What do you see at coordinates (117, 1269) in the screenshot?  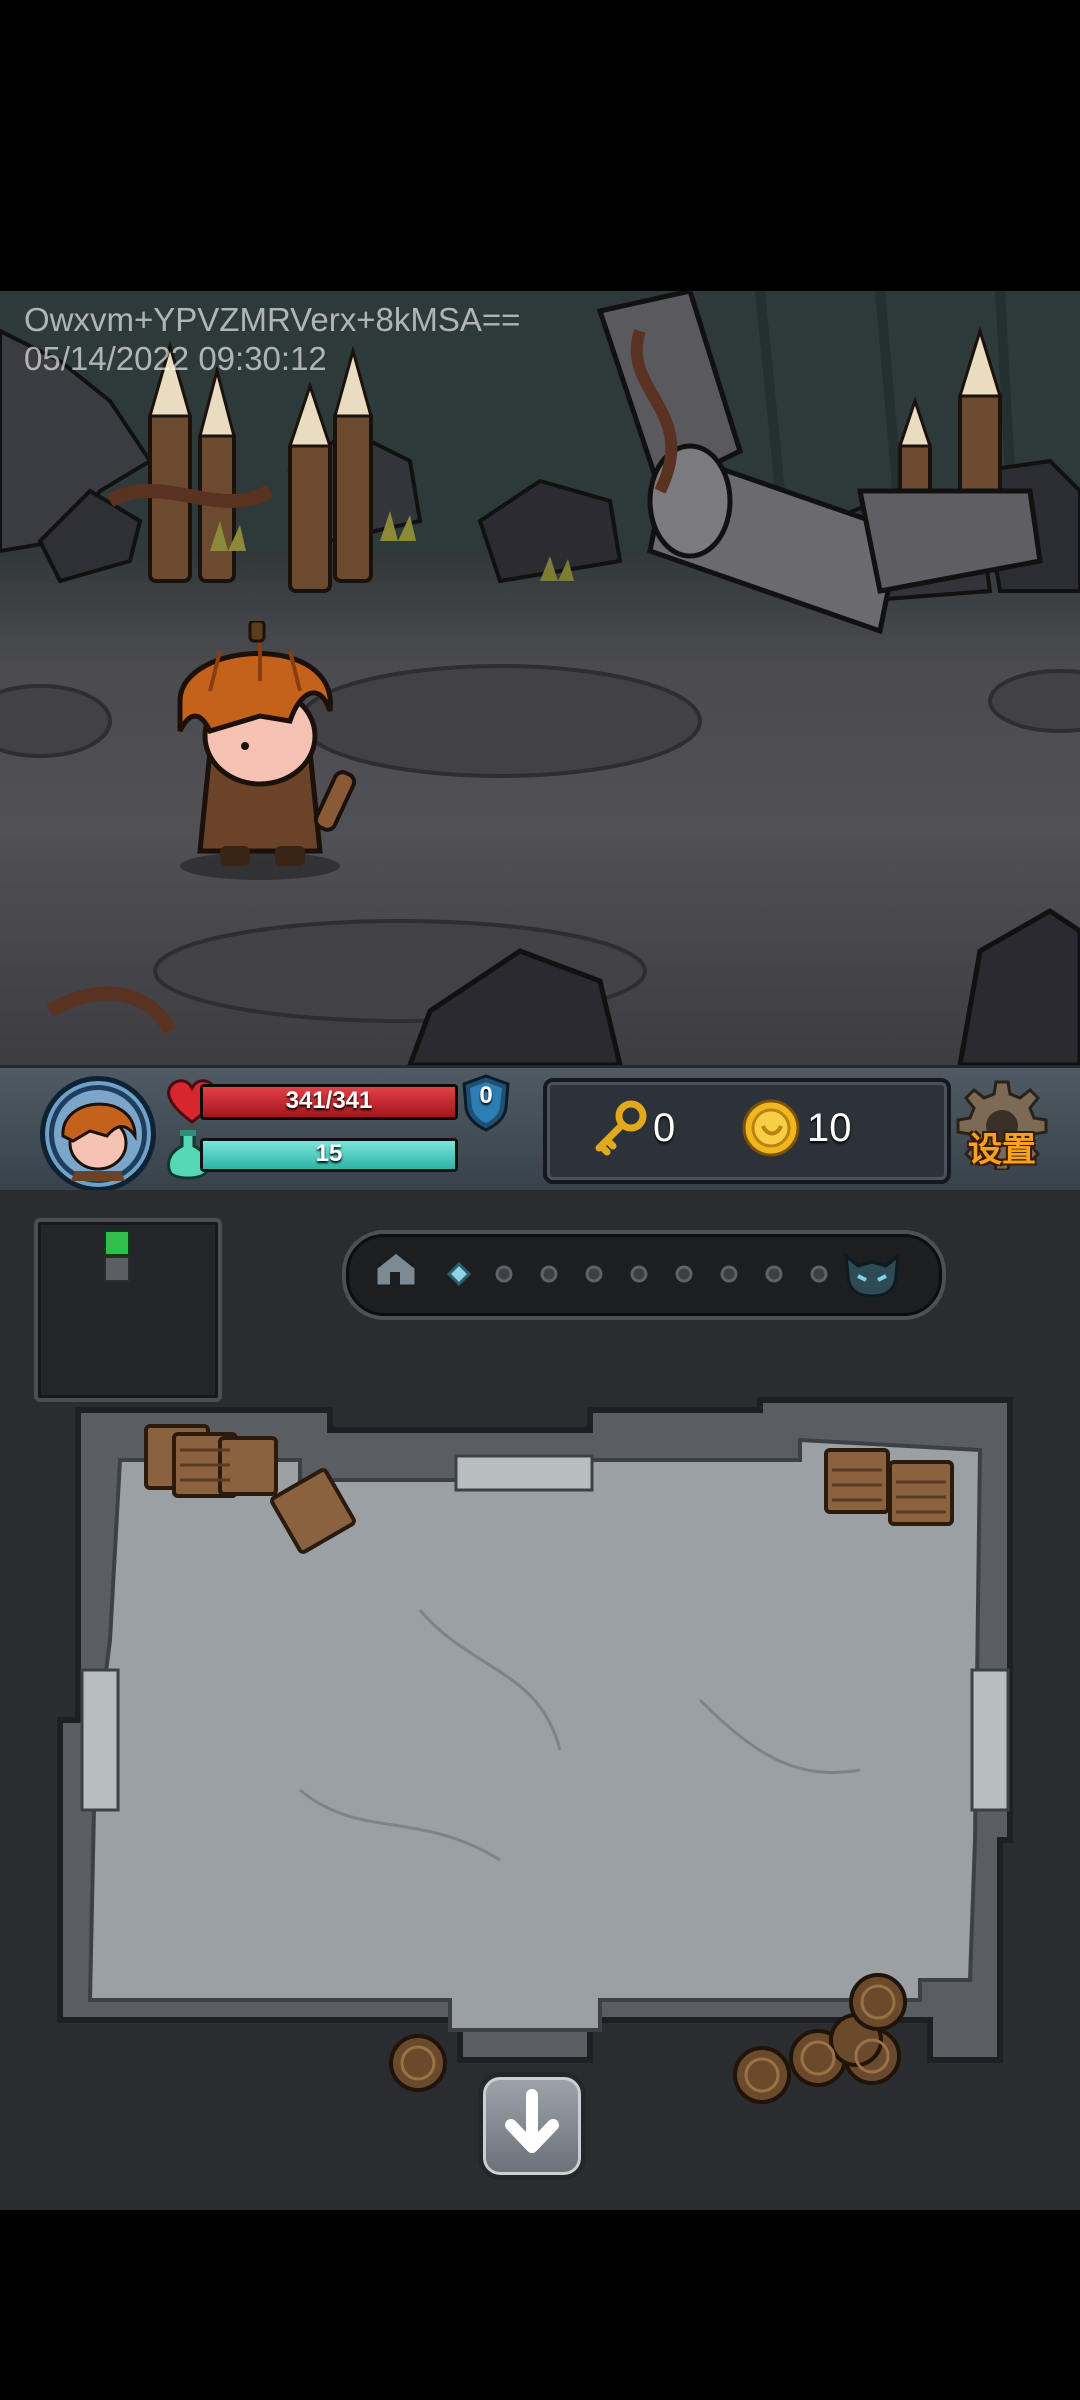 I see `minimap-room` at bounding box center [117, 1269].